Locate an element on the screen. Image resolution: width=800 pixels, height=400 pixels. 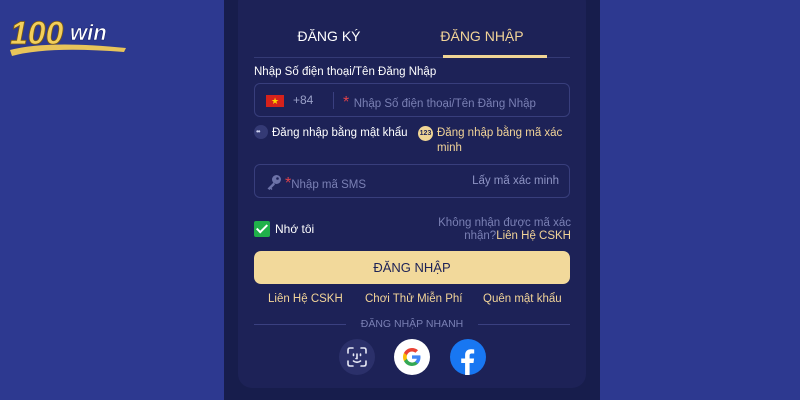
logo-icon: 100 win is located at coordinates (68, 35).